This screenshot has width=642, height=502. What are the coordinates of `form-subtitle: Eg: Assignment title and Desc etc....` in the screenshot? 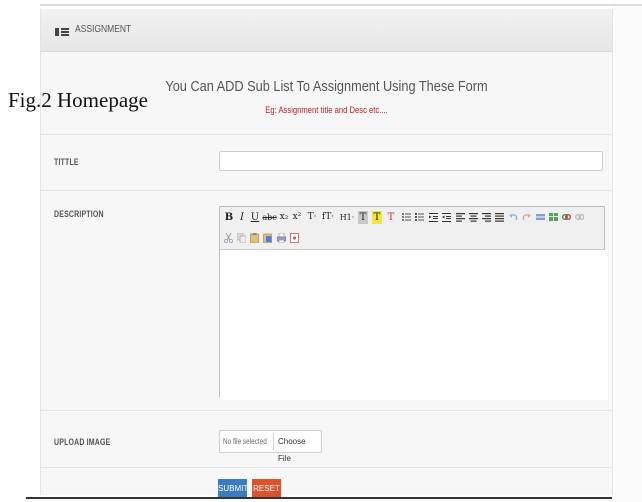 It's located at (326, 110).